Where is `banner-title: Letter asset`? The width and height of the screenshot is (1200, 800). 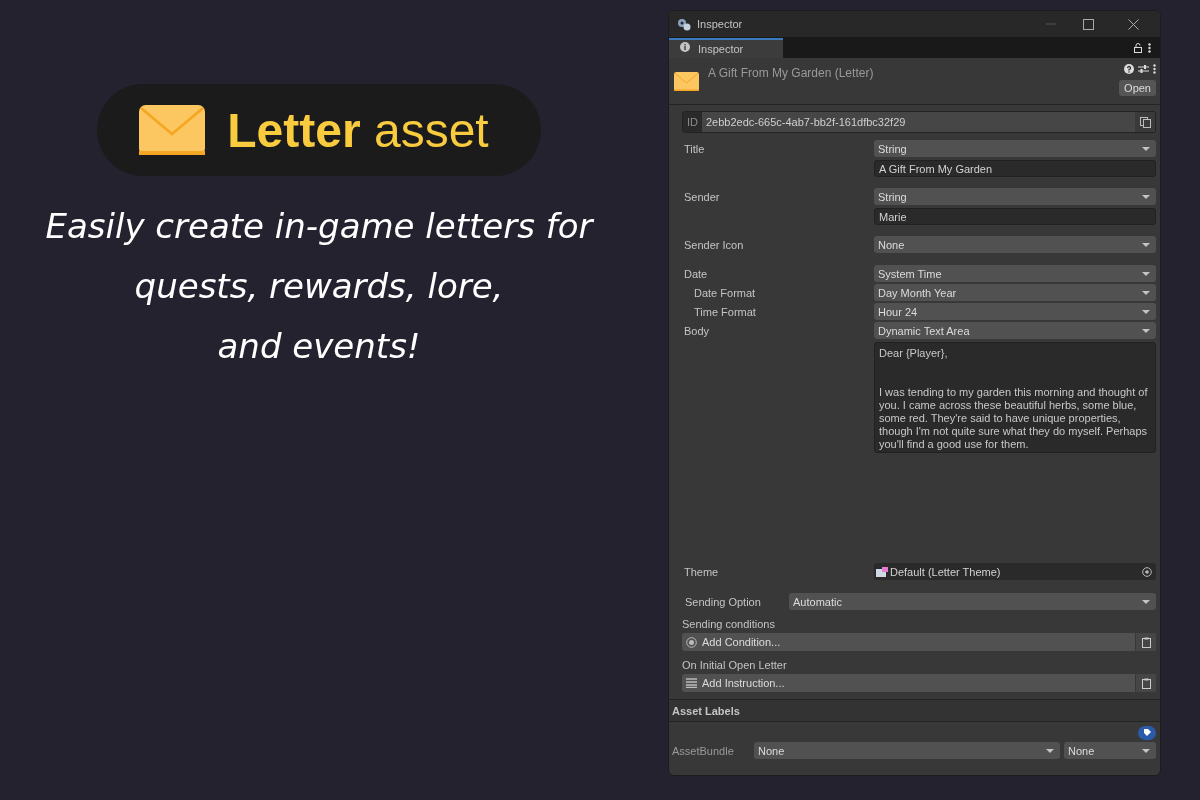
banner-title: Letter asset is located at coordinates (358, 130).